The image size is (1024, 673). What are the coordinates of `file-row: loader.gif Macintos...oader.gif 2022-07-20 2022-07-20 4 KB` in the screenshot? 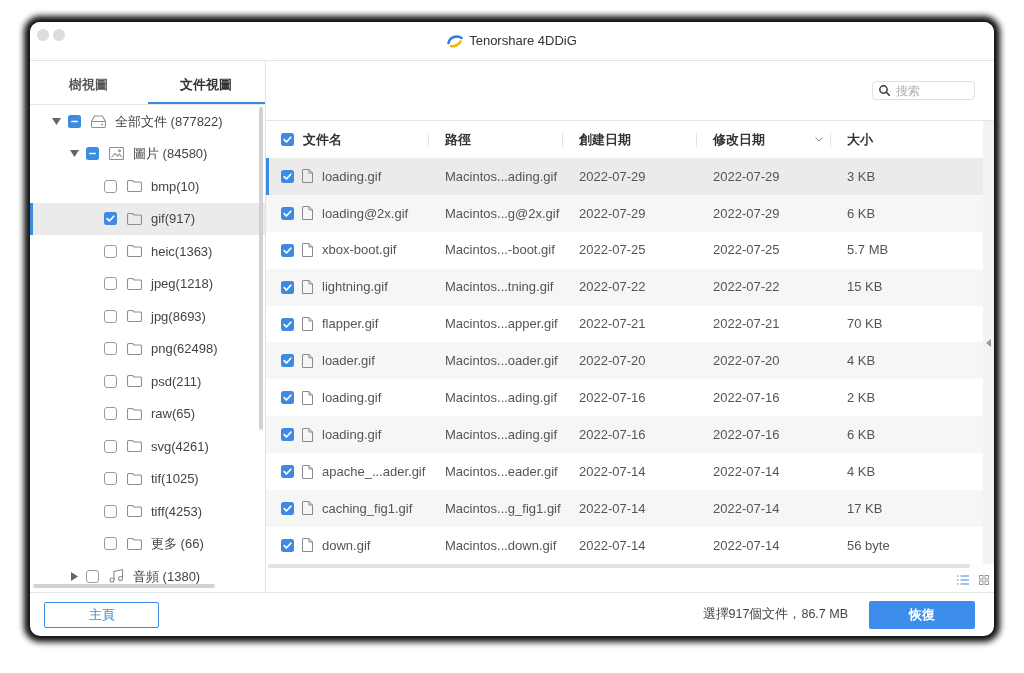 It's located at (624, 361).